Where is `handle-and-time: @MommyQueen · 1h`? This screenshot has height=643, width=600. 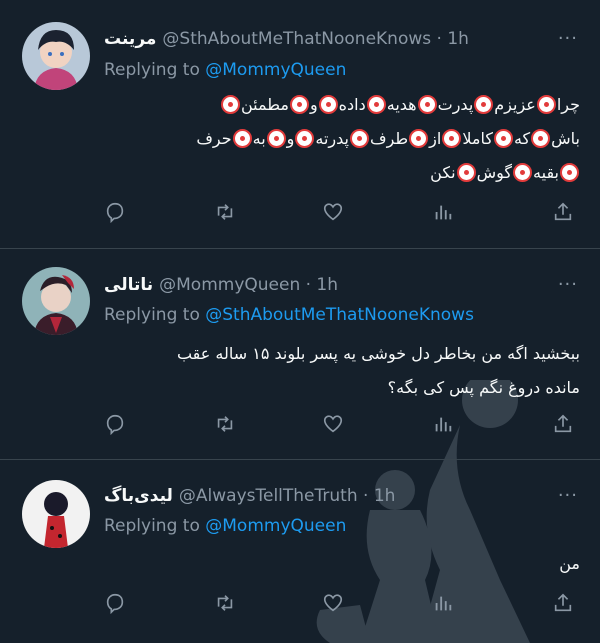
handle-and-time: @MommyQueen · 1h is located at coordinates (248, 285).